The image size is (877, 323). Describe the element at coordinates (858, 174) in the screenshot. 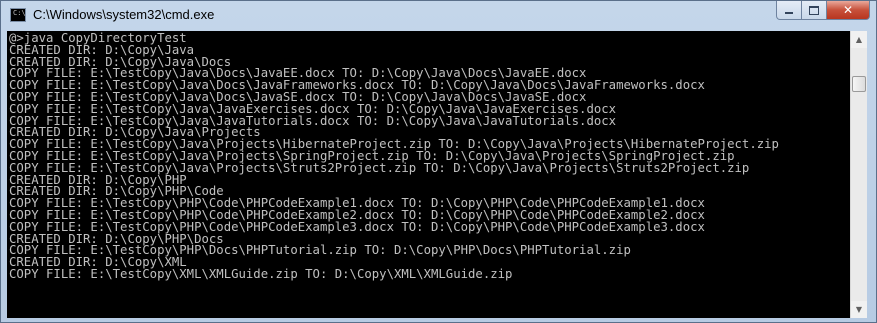

I see `vertical-scrollbar: ▲ ▼` at that location.